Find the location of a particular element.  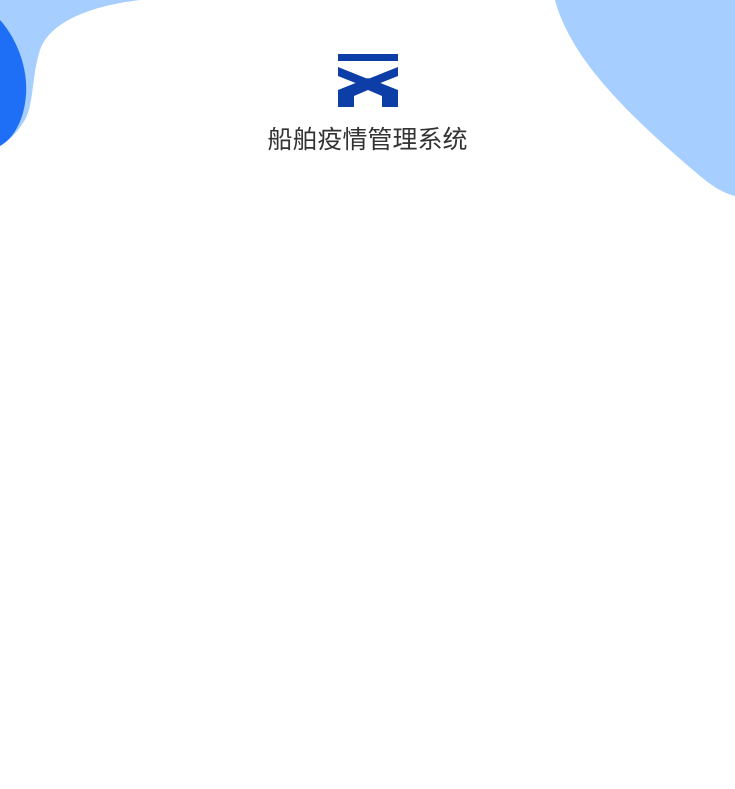

ship-chevron-logo-icon is located at coordinates (368, 80).